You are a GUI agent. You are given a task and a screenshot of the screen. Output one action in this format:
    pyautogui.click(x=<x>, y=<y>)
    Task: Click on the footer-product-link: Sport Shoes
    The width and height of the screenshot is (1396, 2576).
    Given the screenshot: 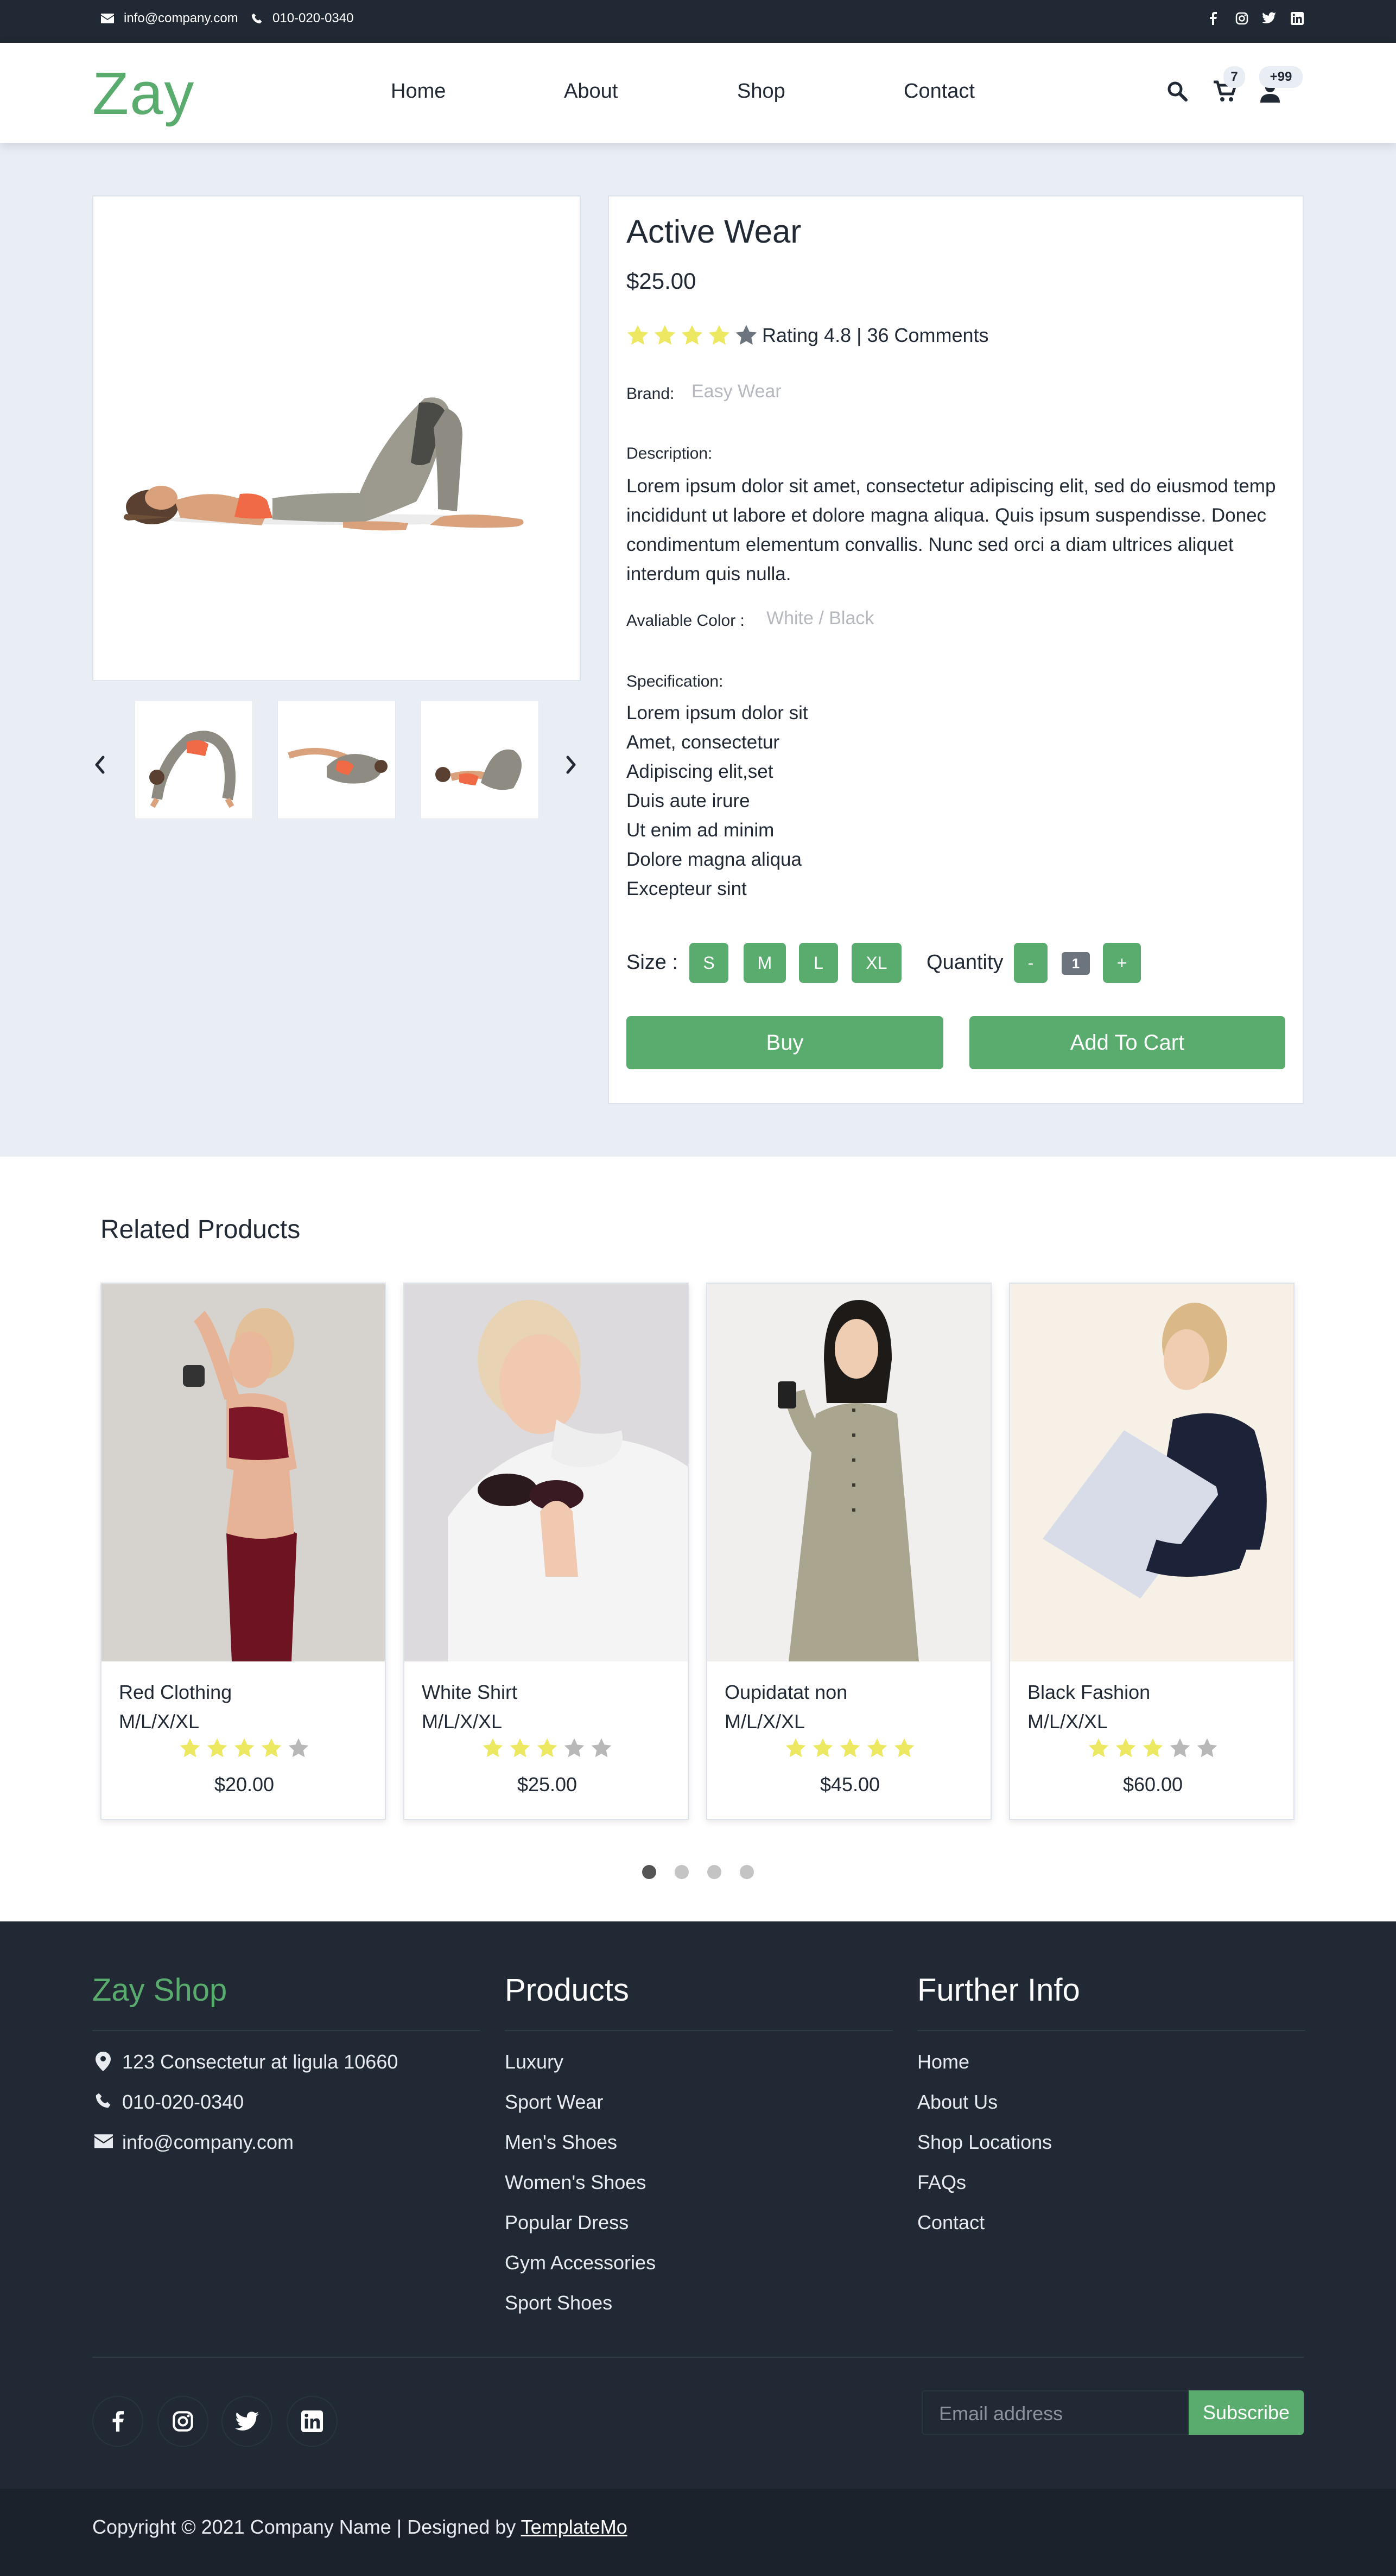 What is the action you would take?
    pyautogui.click(x=559, y=2303)
    